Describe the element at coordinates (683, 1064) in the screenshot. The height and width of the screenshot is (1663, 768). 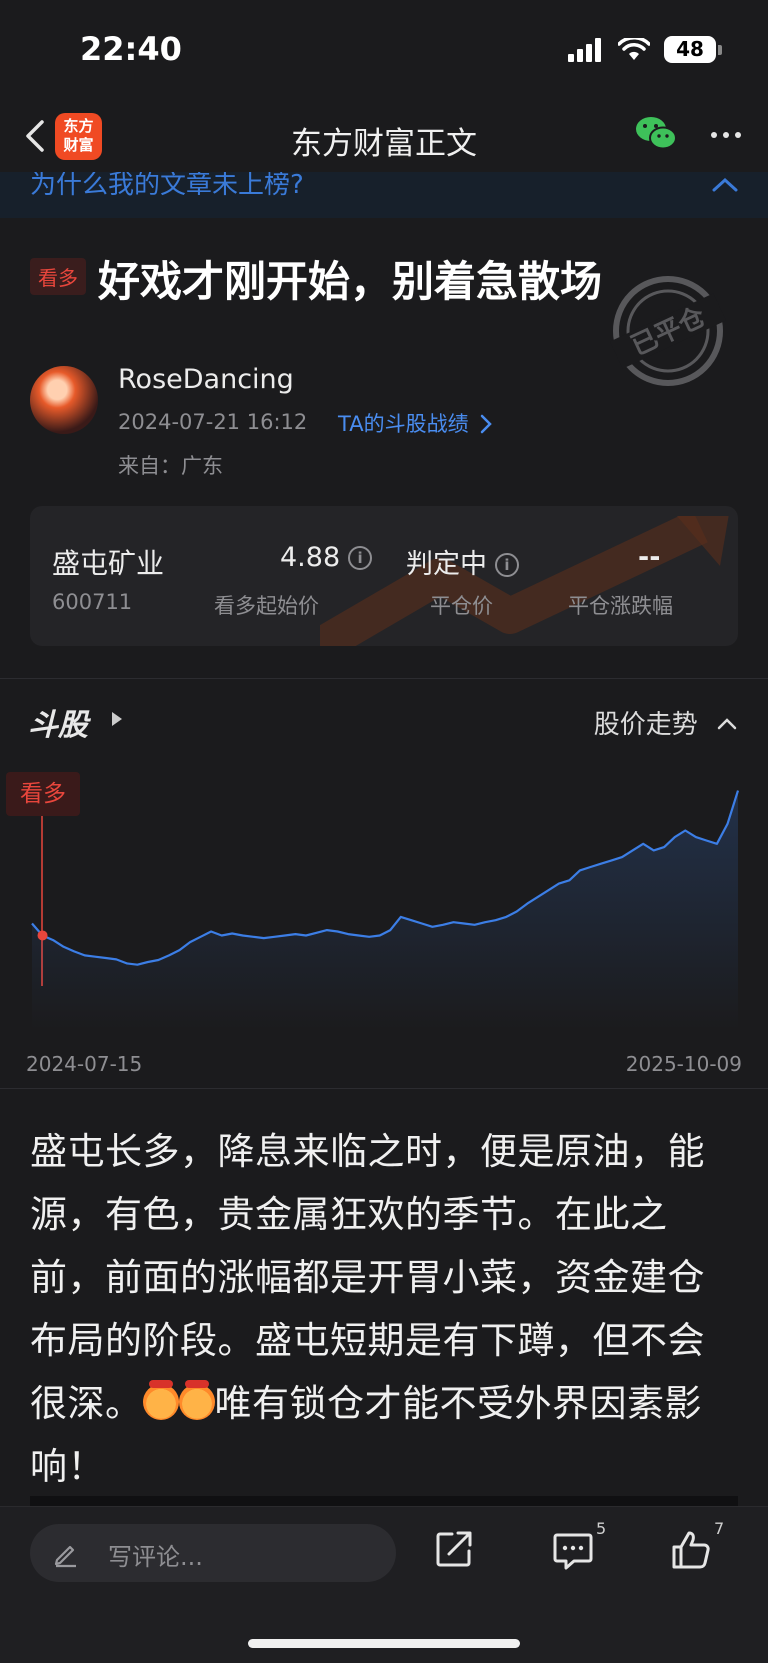
I see `x-axis-end-date: 2025-10-09` at that location.